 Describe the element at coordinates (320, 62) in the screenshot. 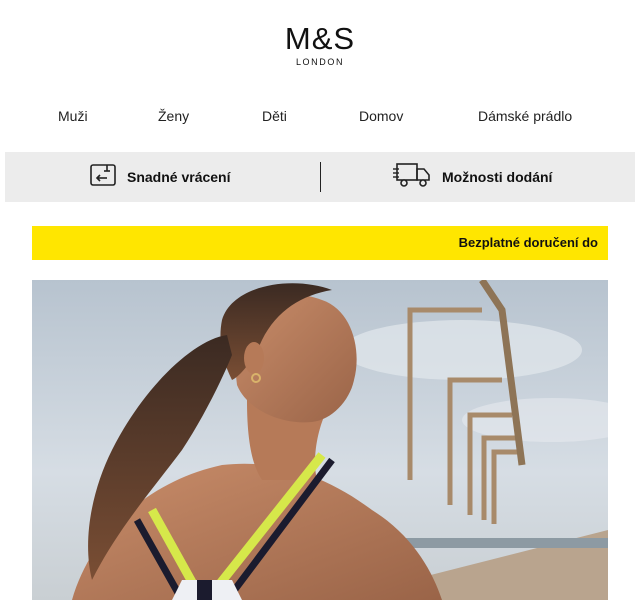

I see `brand-subtitle: LONDON` at that location.